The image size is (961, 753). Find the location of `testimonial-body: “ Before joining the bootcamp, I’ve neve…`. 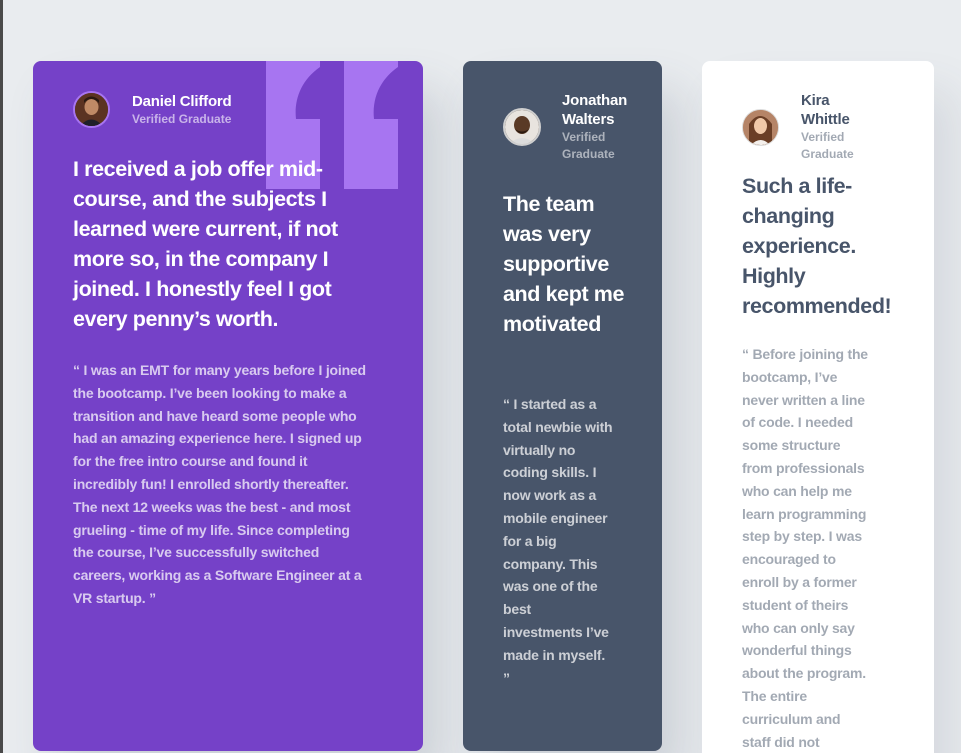

testimonial-body: “ Before joining the bootcamp, I’ve neve… is located at coordinates (805, 548).